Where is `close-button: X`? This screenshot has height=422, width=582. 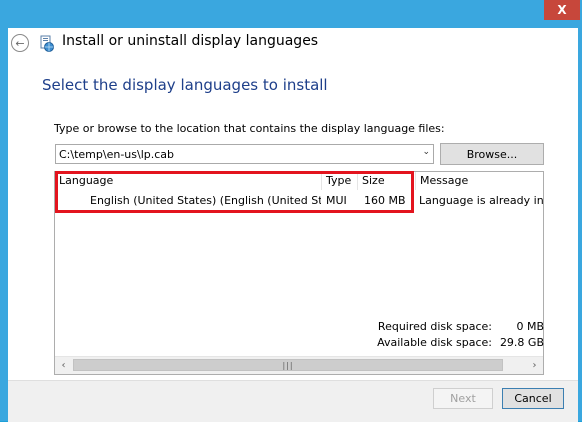 close-button: X is located at coordinates (562, 10).